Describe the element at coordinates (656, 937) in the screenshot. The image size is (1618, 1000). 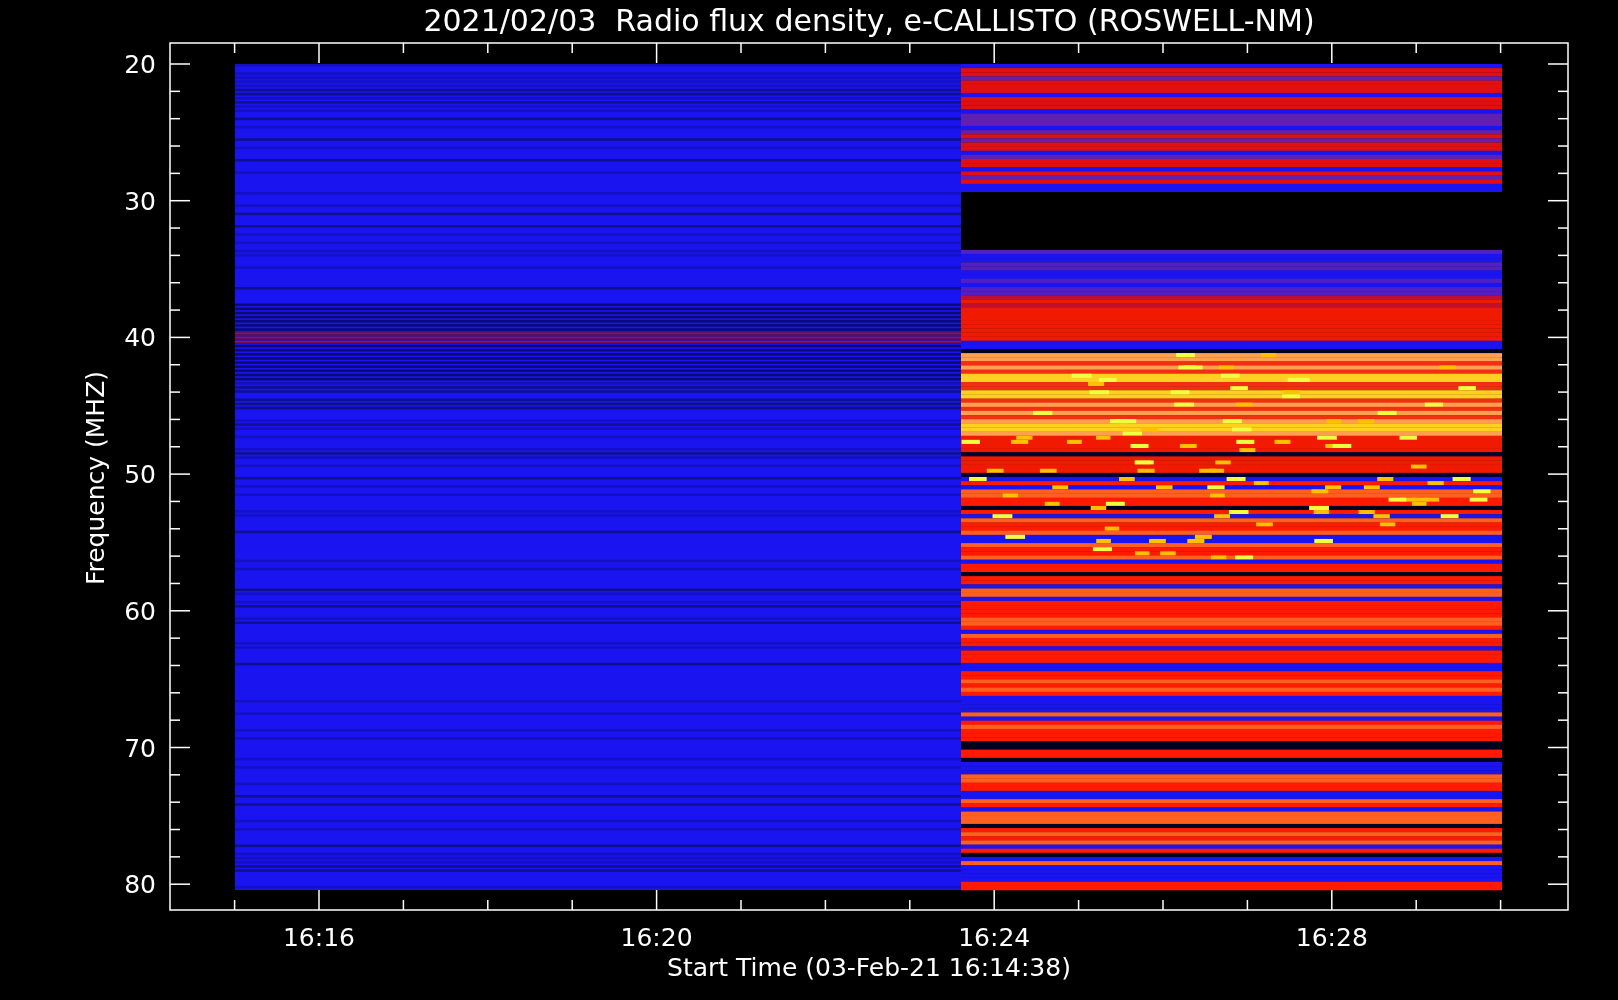
I see `tick-label: 16:20` at that location.